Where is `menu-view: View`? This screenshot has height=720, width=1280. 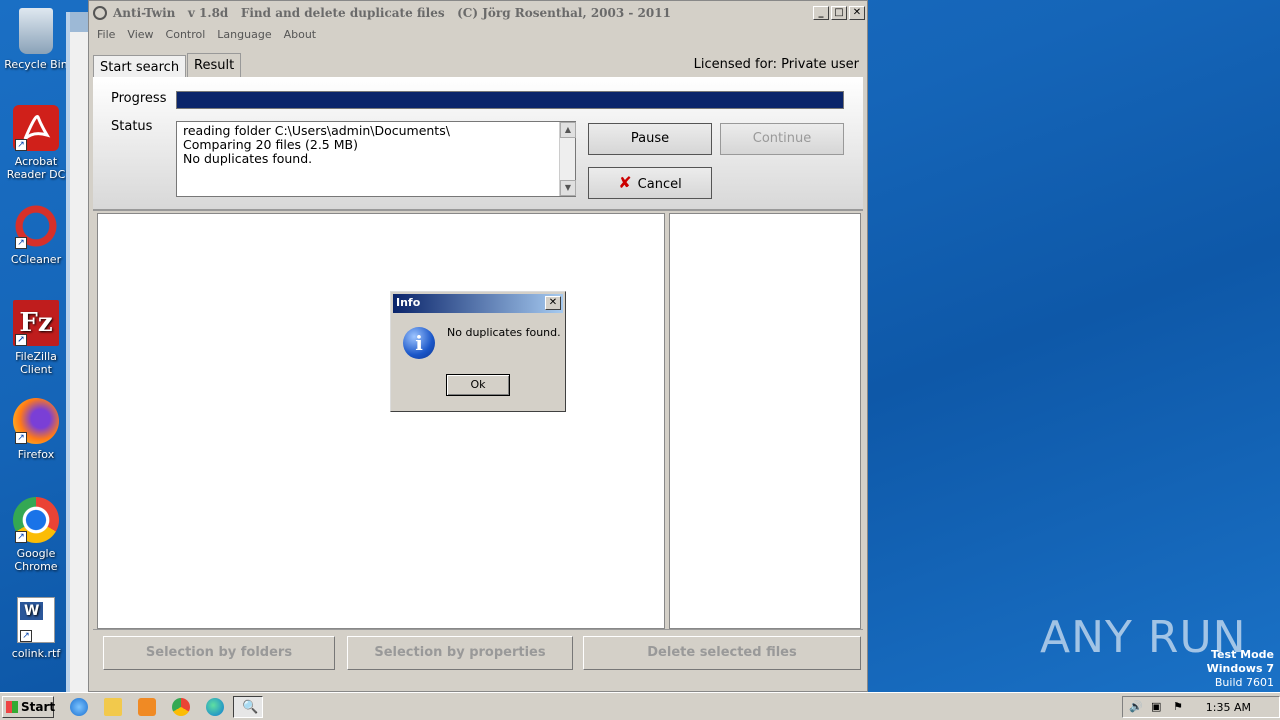
menu-view: View is located at coordinates (140, 34).